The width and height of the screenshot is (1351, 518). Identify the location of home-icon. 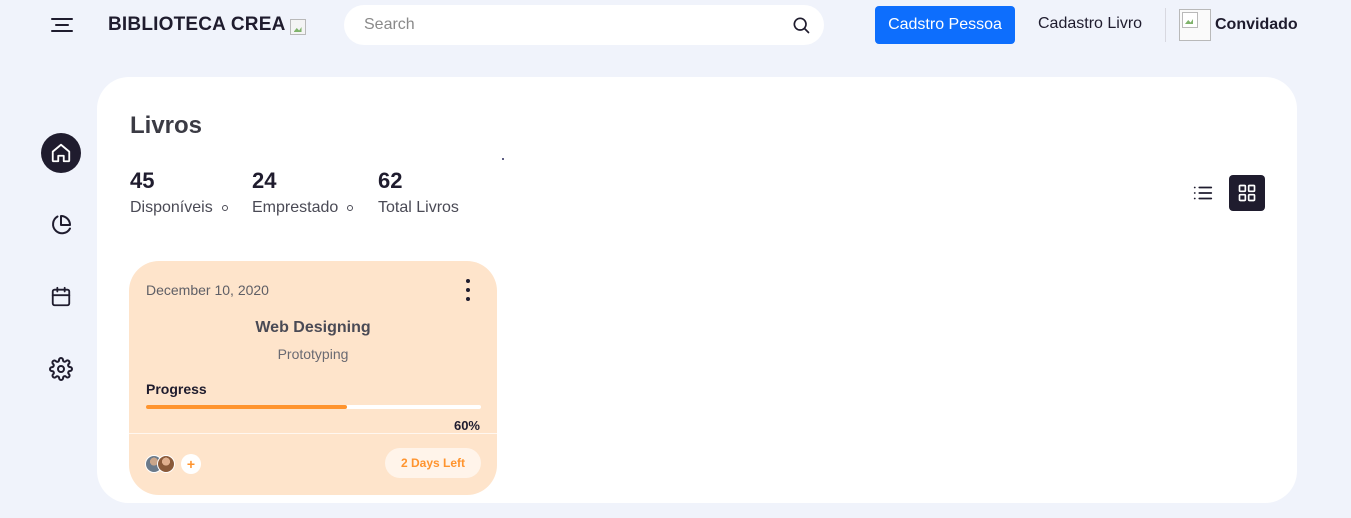
(61, 153).